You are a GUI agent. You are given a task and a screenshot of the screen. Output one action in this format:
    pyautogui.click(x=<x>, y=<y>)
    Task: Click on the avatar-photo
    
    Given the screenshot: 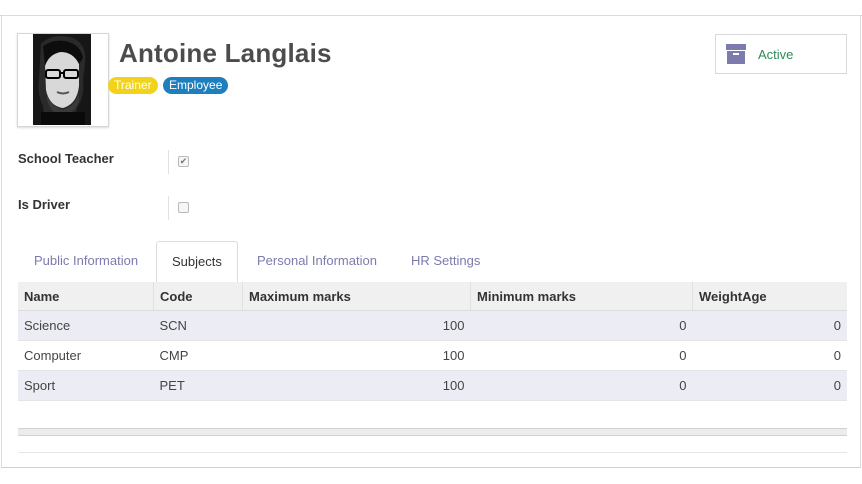 What is the action you would take?
    pyautogui.click(x=62, y=79)
    